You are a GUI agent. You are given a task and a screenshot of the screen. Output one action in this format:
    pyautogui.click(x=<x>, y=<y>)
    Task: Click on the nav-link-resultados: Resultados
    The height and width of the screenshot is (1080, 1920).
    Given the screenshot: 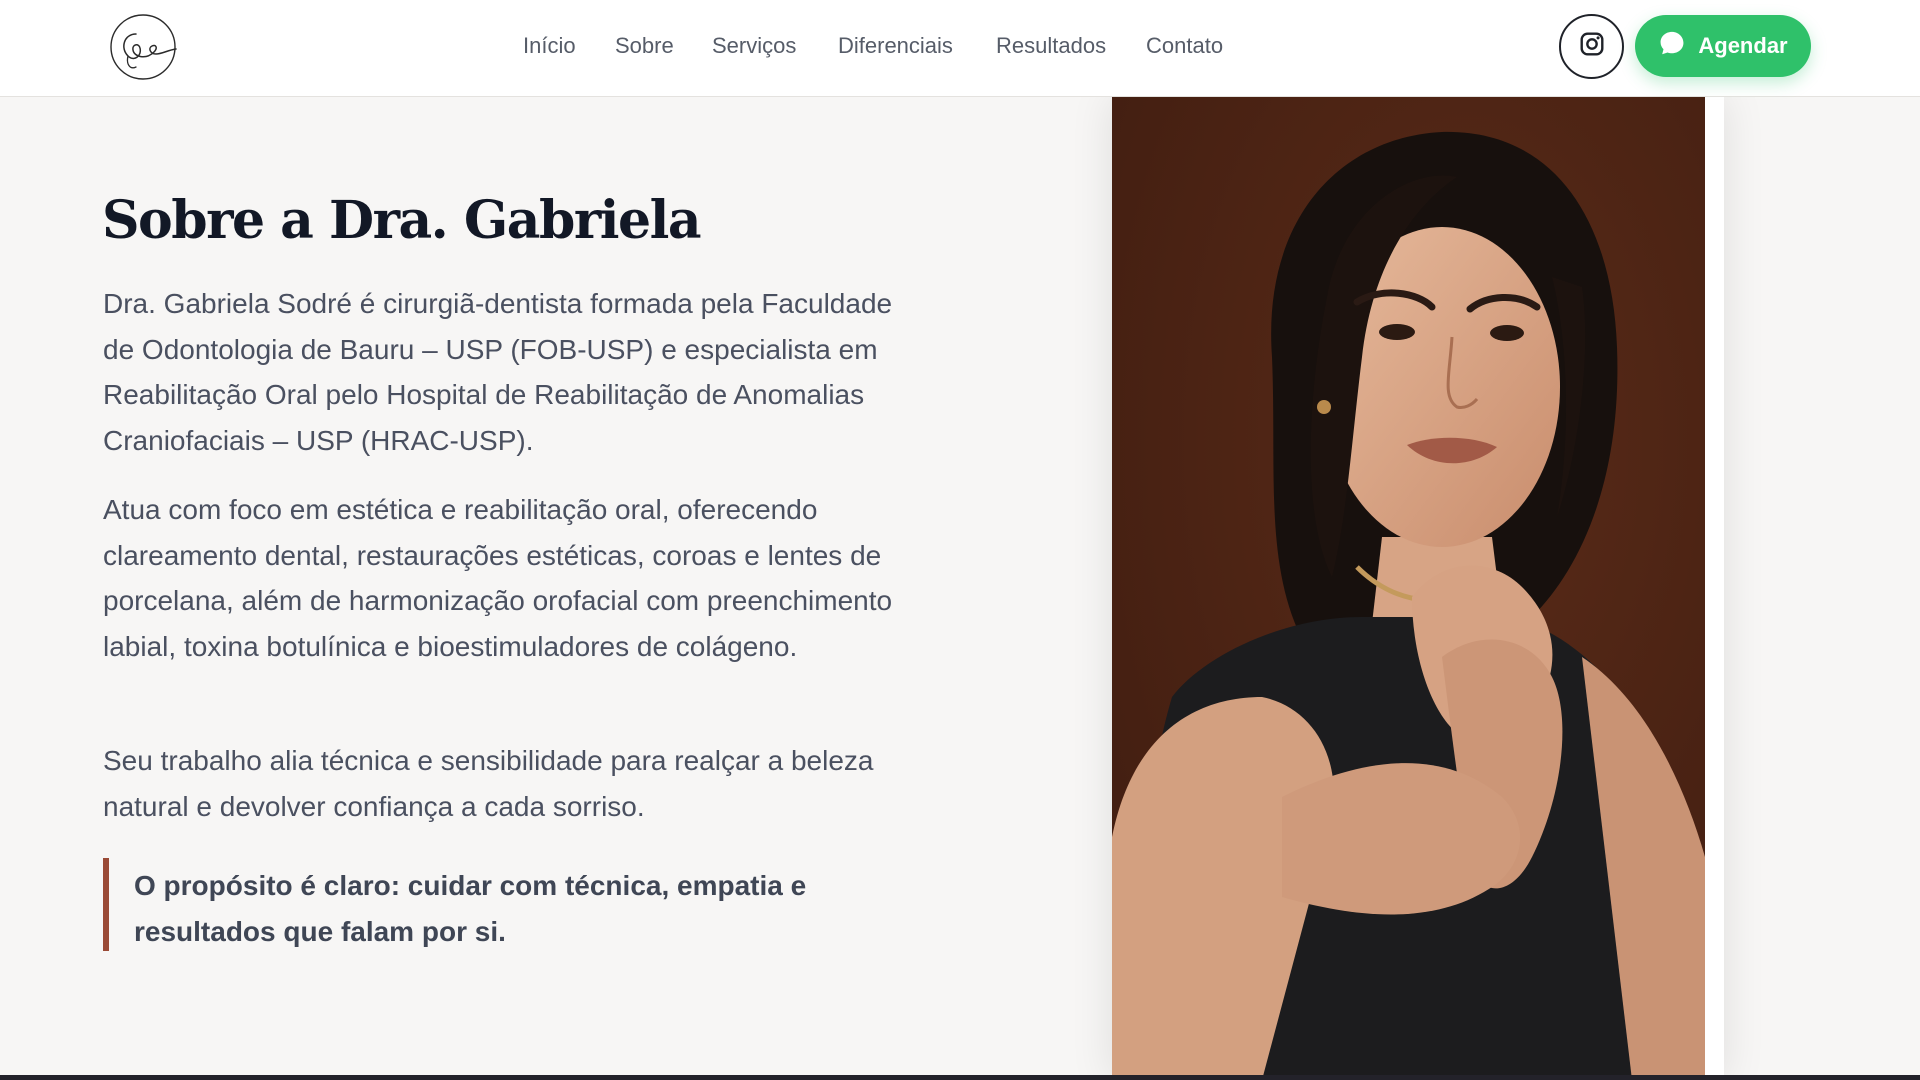 What is the action you would take?
    pyautogui.click(x=1051, y=46)
    